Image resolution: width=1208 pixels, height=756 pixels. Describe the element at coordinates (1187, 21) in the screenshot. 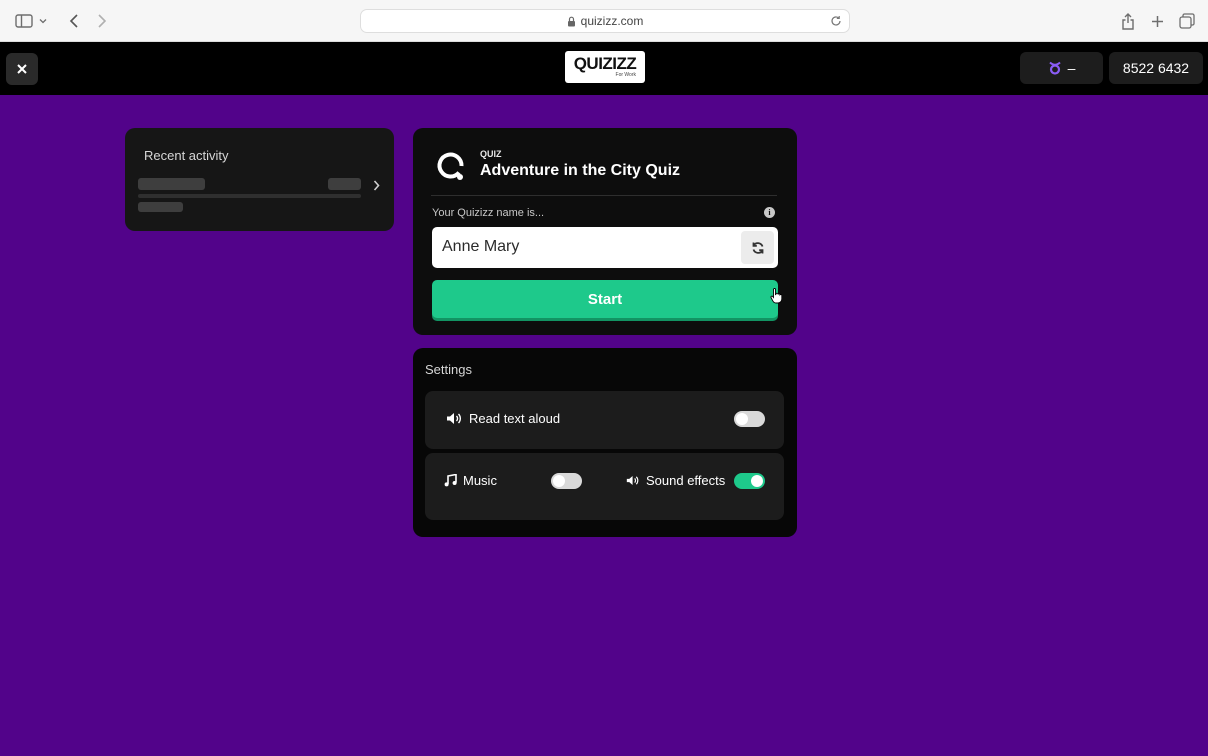

I see `tabs-icon` at that location.